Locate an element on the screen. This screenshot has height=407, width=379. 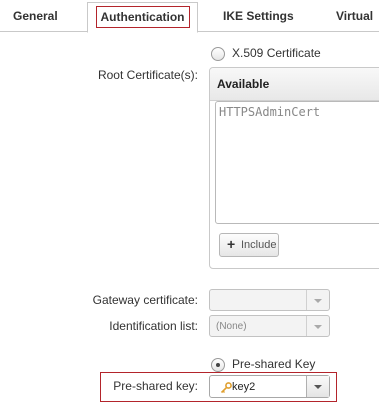
pre-shared-key-value: key2 is located at coordinates (244, 387).